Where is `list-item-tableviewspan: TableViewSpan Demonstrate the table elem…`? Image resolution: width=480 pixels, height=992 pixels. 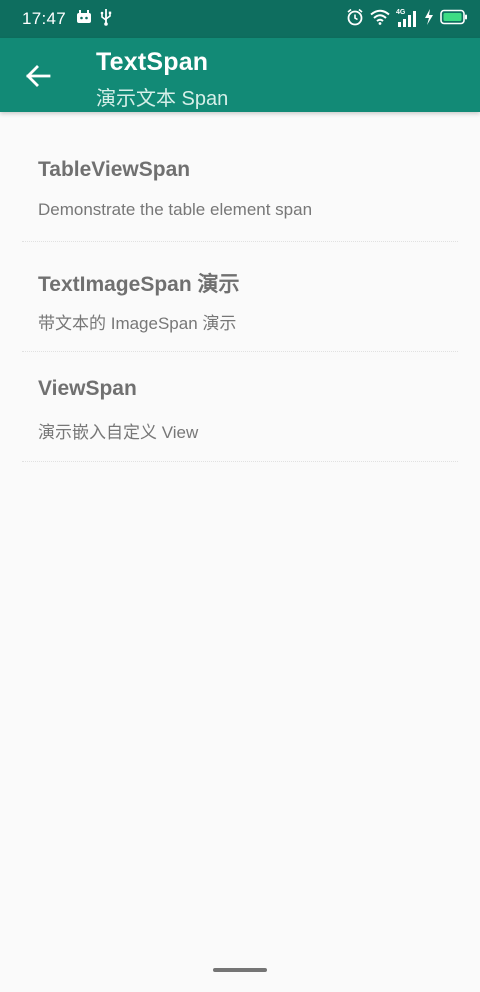 list-item-tableviewspan: TableViewSpan Demonstrate the table elem… is located at coordinates (240, 177).